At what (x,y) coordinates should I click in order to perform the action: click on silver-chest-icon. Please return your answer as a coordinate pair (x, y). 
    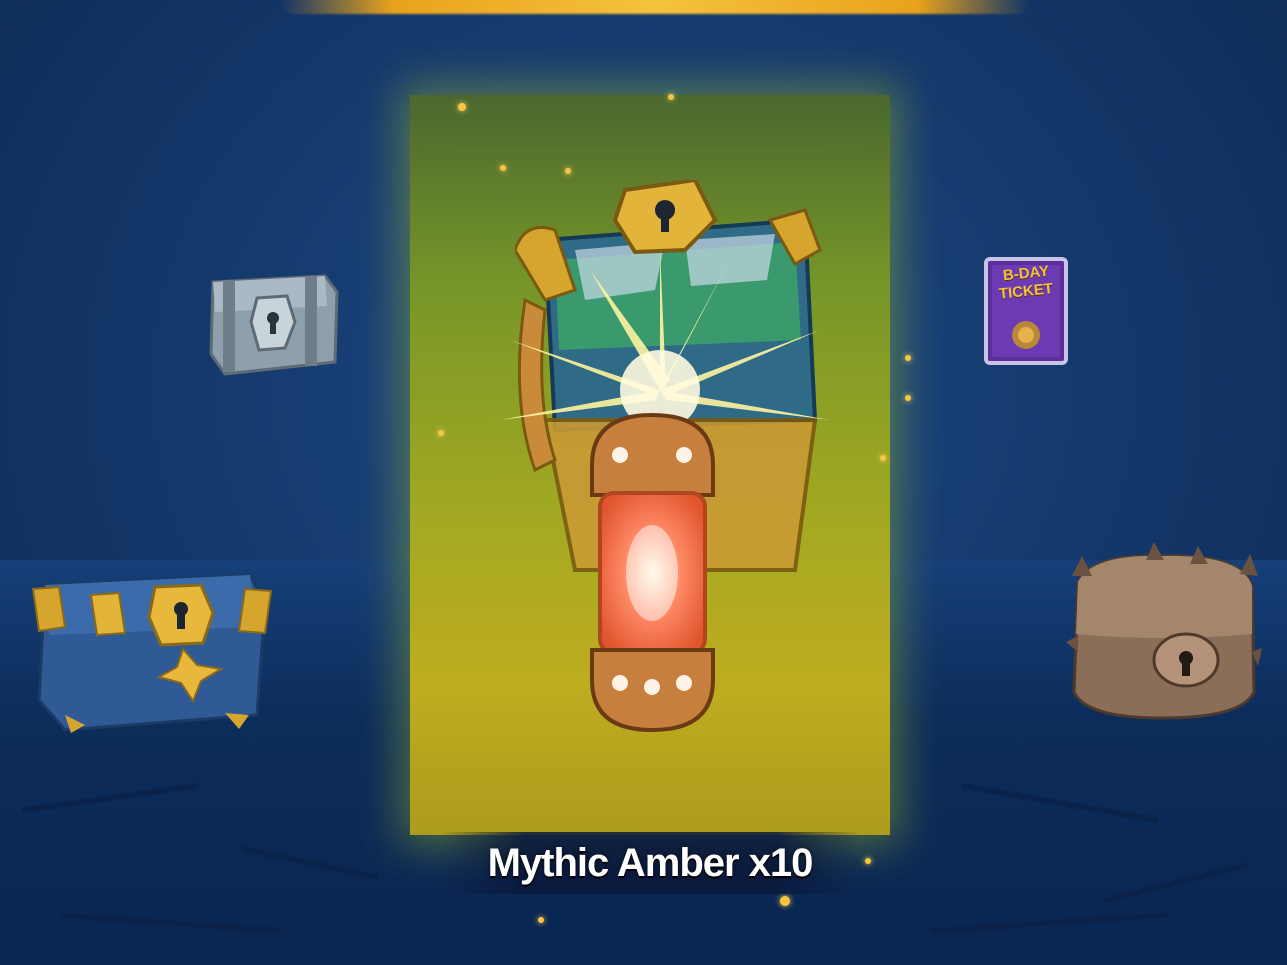
    Looking at the image, I should click on (272, 321).